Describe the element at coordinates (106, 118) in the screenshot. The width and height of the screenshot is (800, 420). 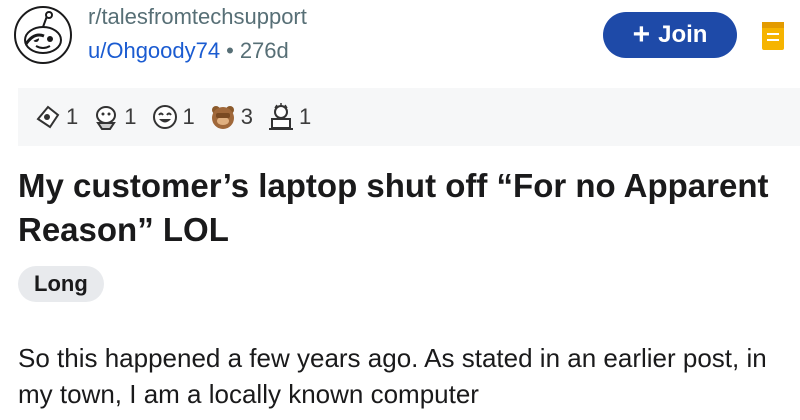
I see `wholesome-seal-award-icon` at that location.